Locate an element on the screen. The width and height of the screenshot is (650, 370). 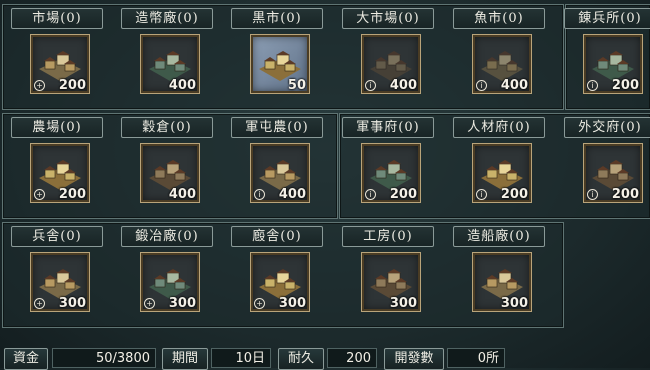
facility-name: 造船廠 is located at coordinates (488, 236).